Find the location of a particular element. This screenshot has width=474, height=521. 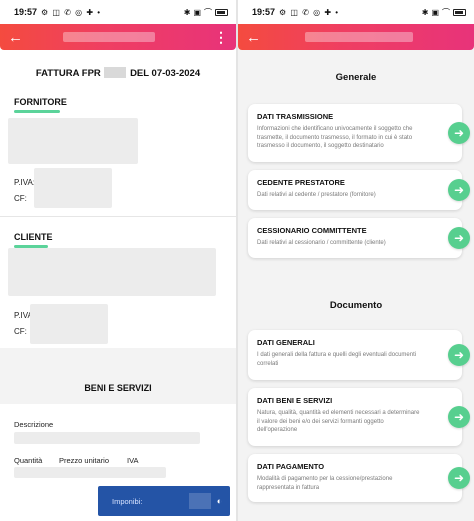

prezzo-unitario-label: Prezzo unitario is located at coordinates (84, 460).